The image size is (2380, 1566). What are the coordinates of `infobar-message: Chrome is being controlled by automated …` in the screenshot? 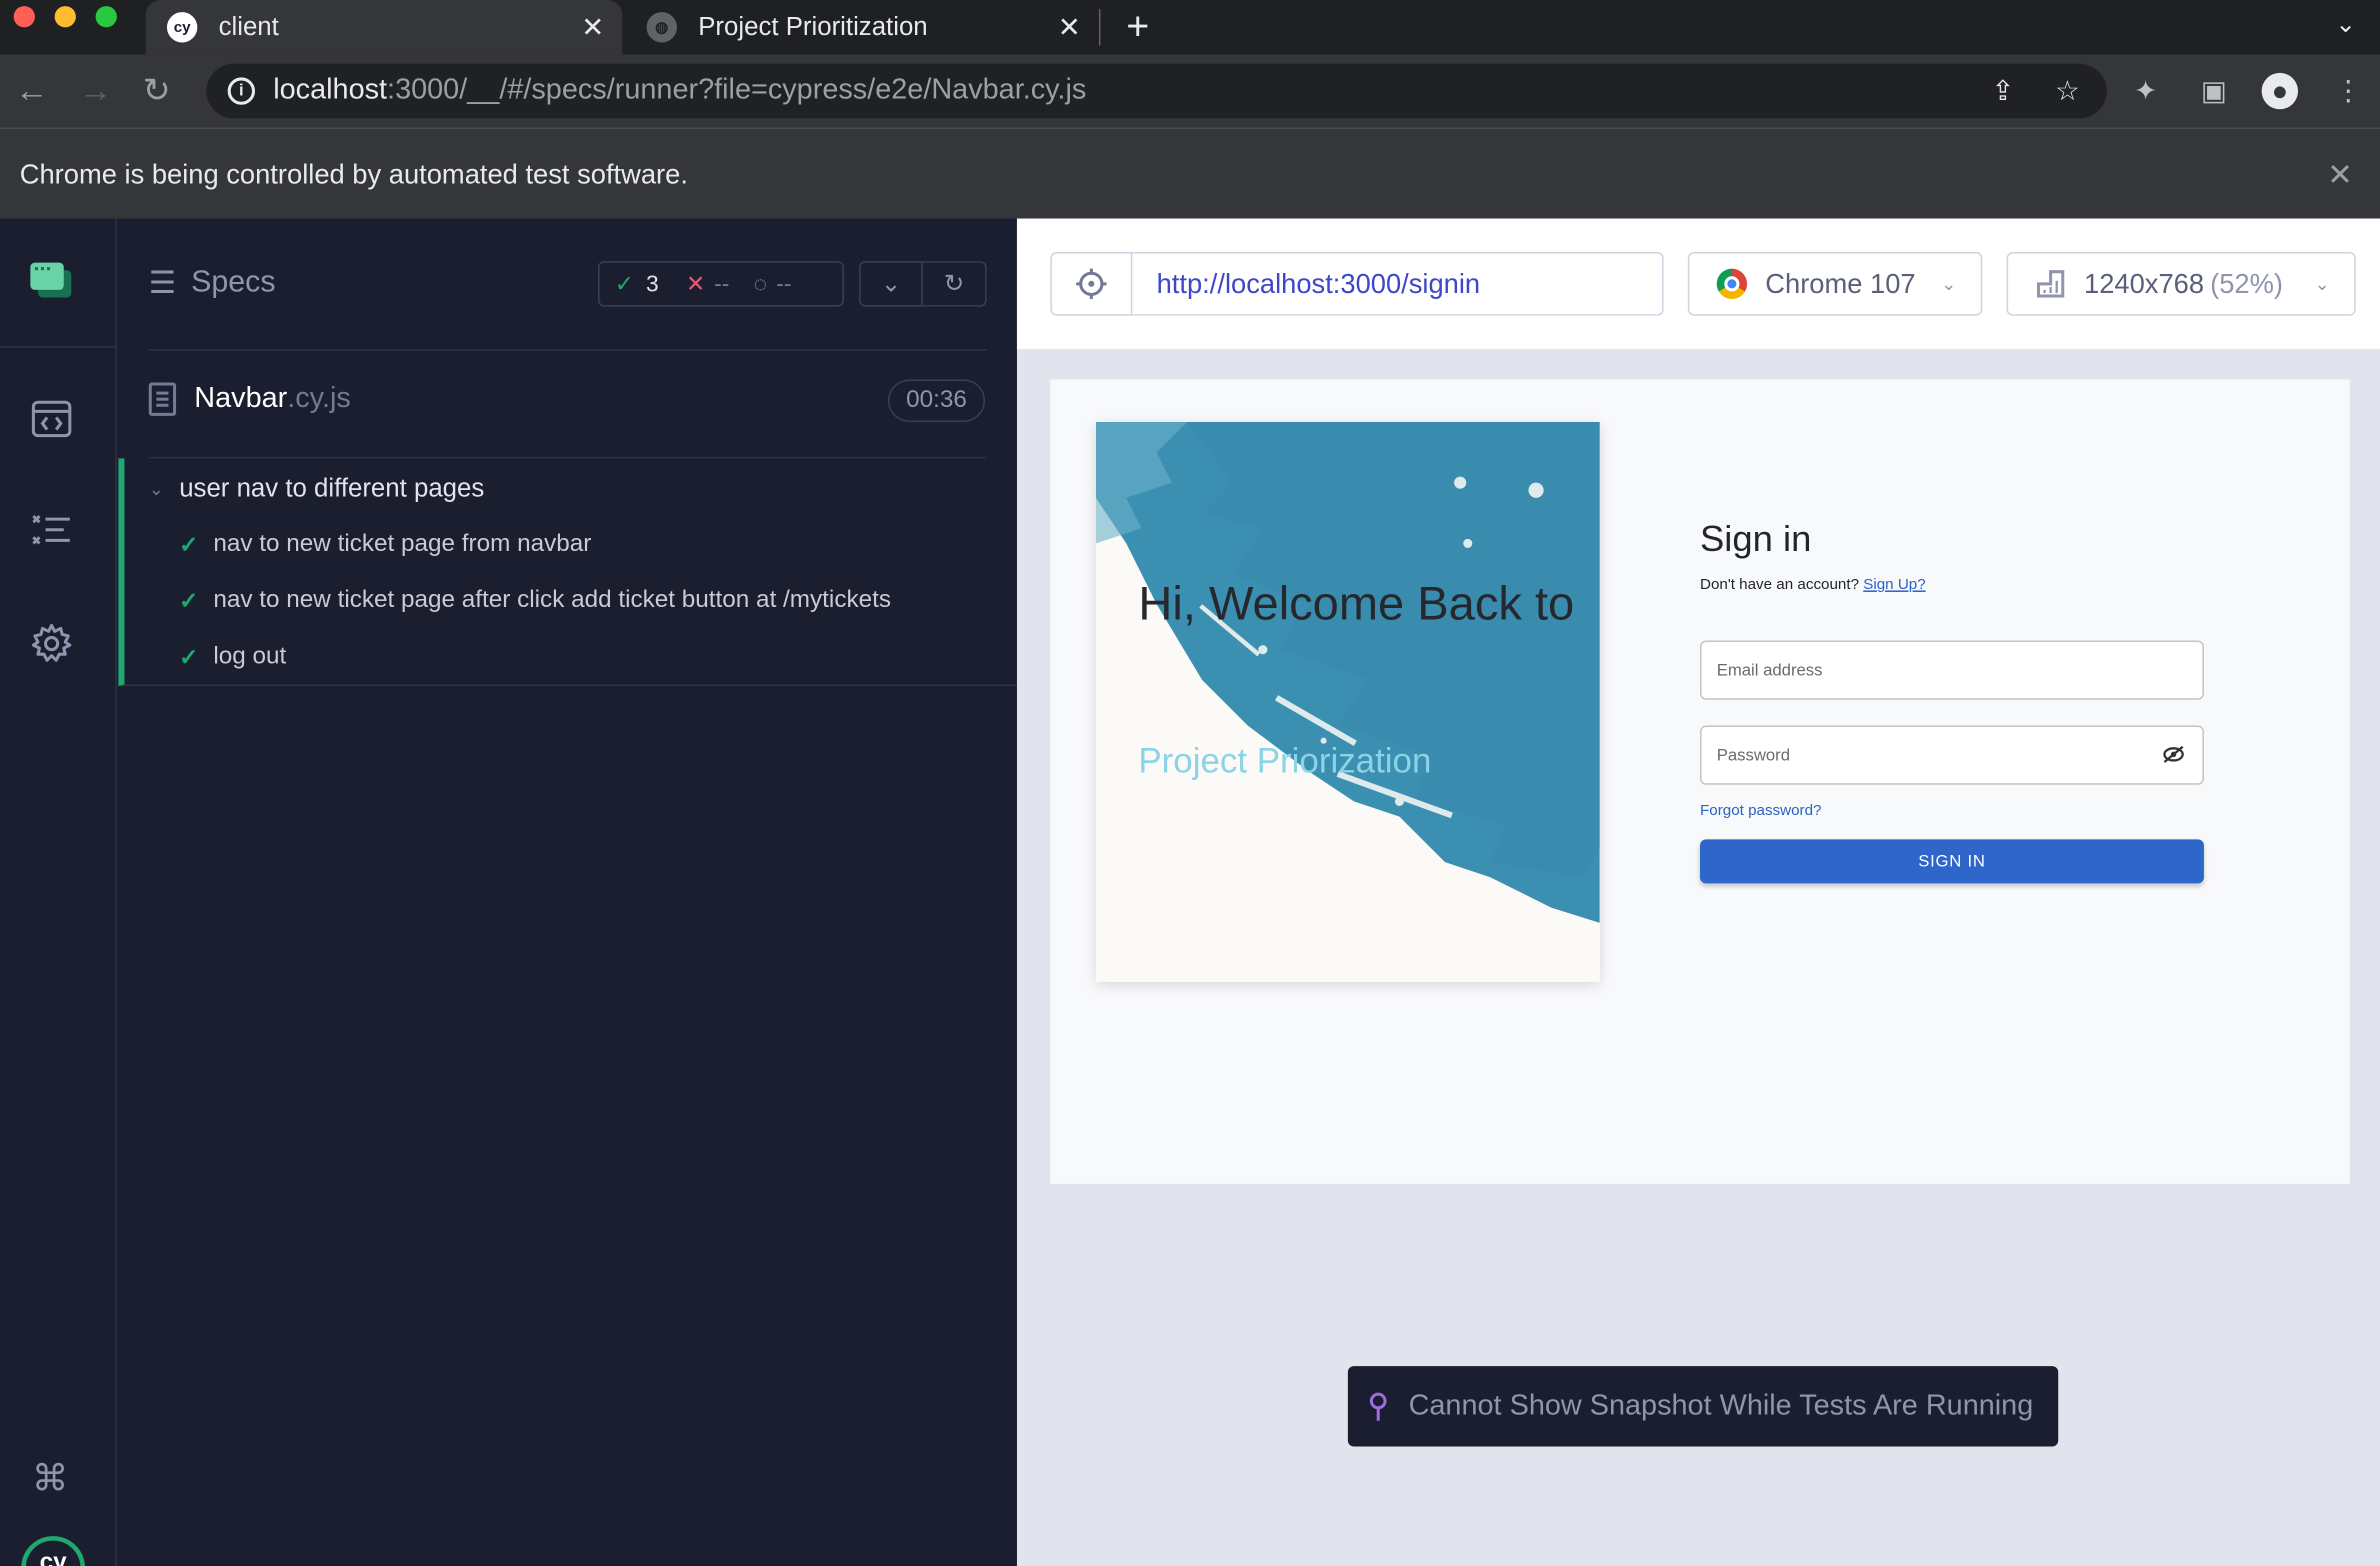 It's located at (353, 174).